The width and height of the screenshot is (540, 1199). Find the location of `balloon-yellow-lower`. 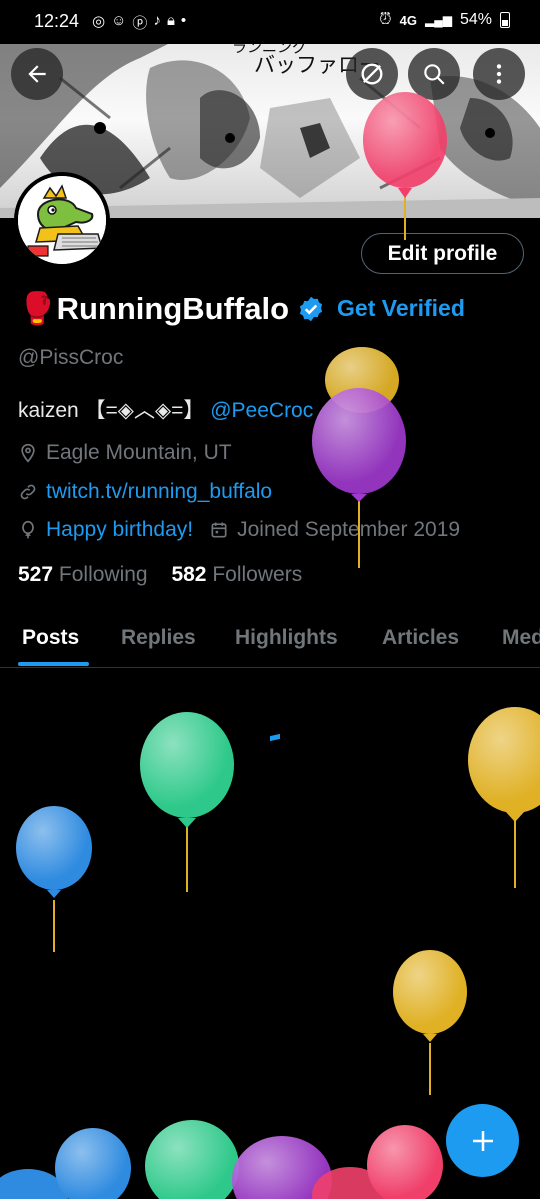

balloon-yellow-lower is located at coordinates (430, 1022).